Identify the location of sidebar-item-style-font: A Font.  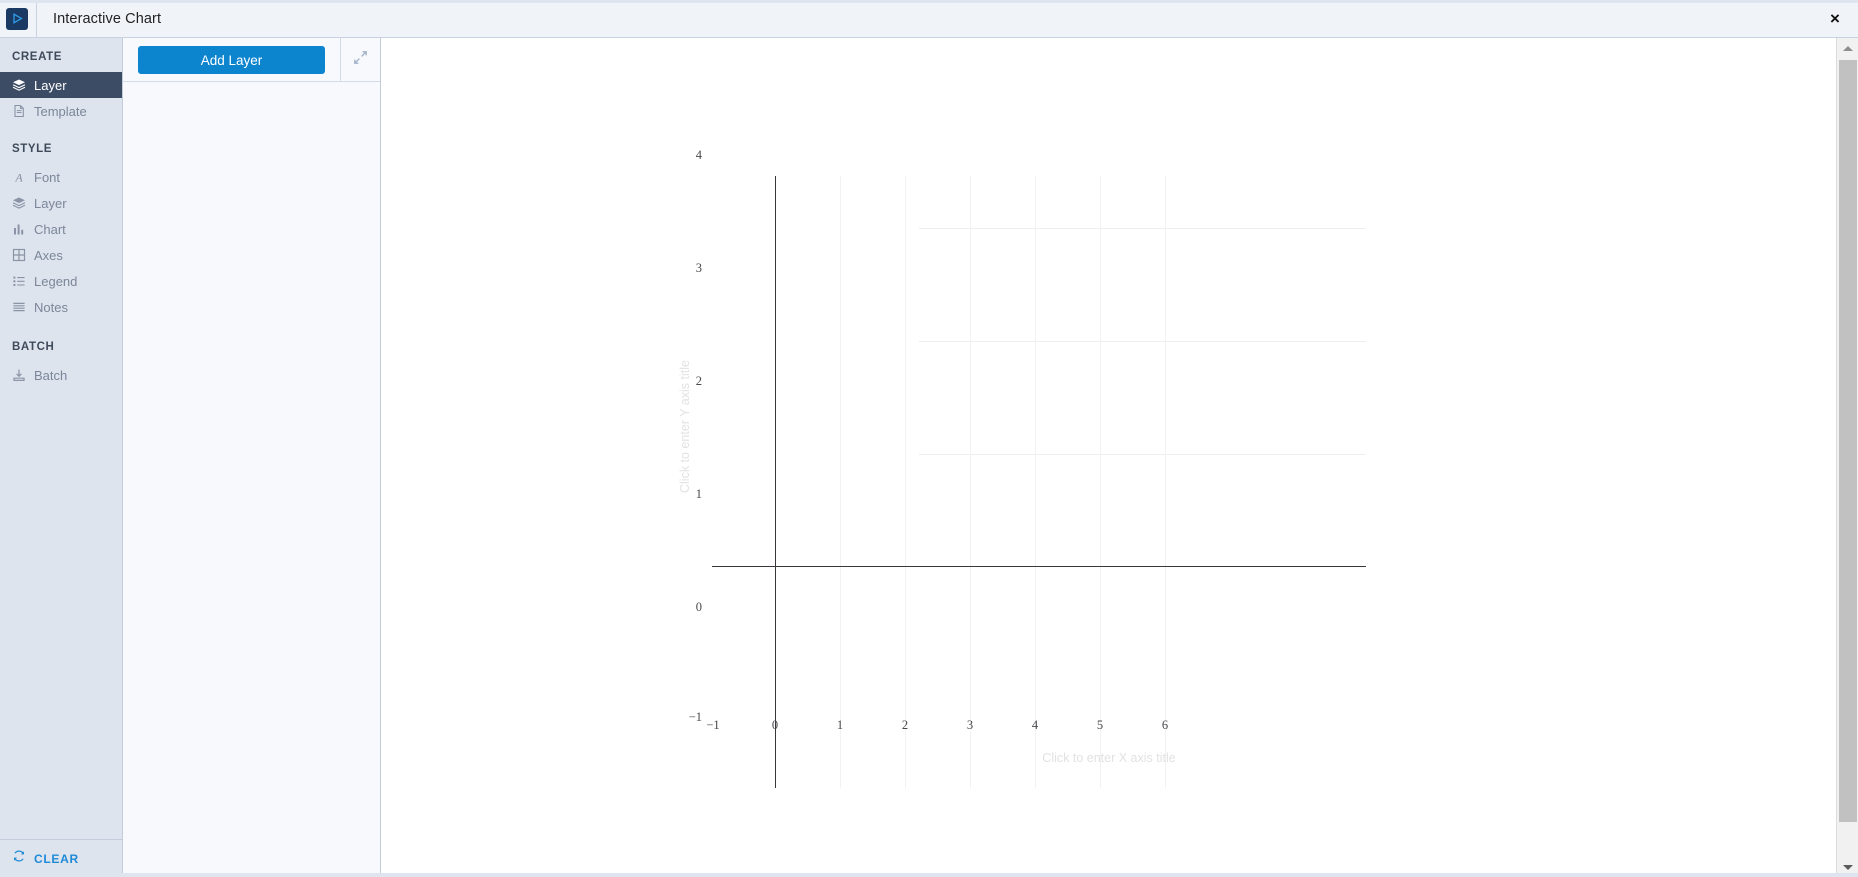
(61, 177).